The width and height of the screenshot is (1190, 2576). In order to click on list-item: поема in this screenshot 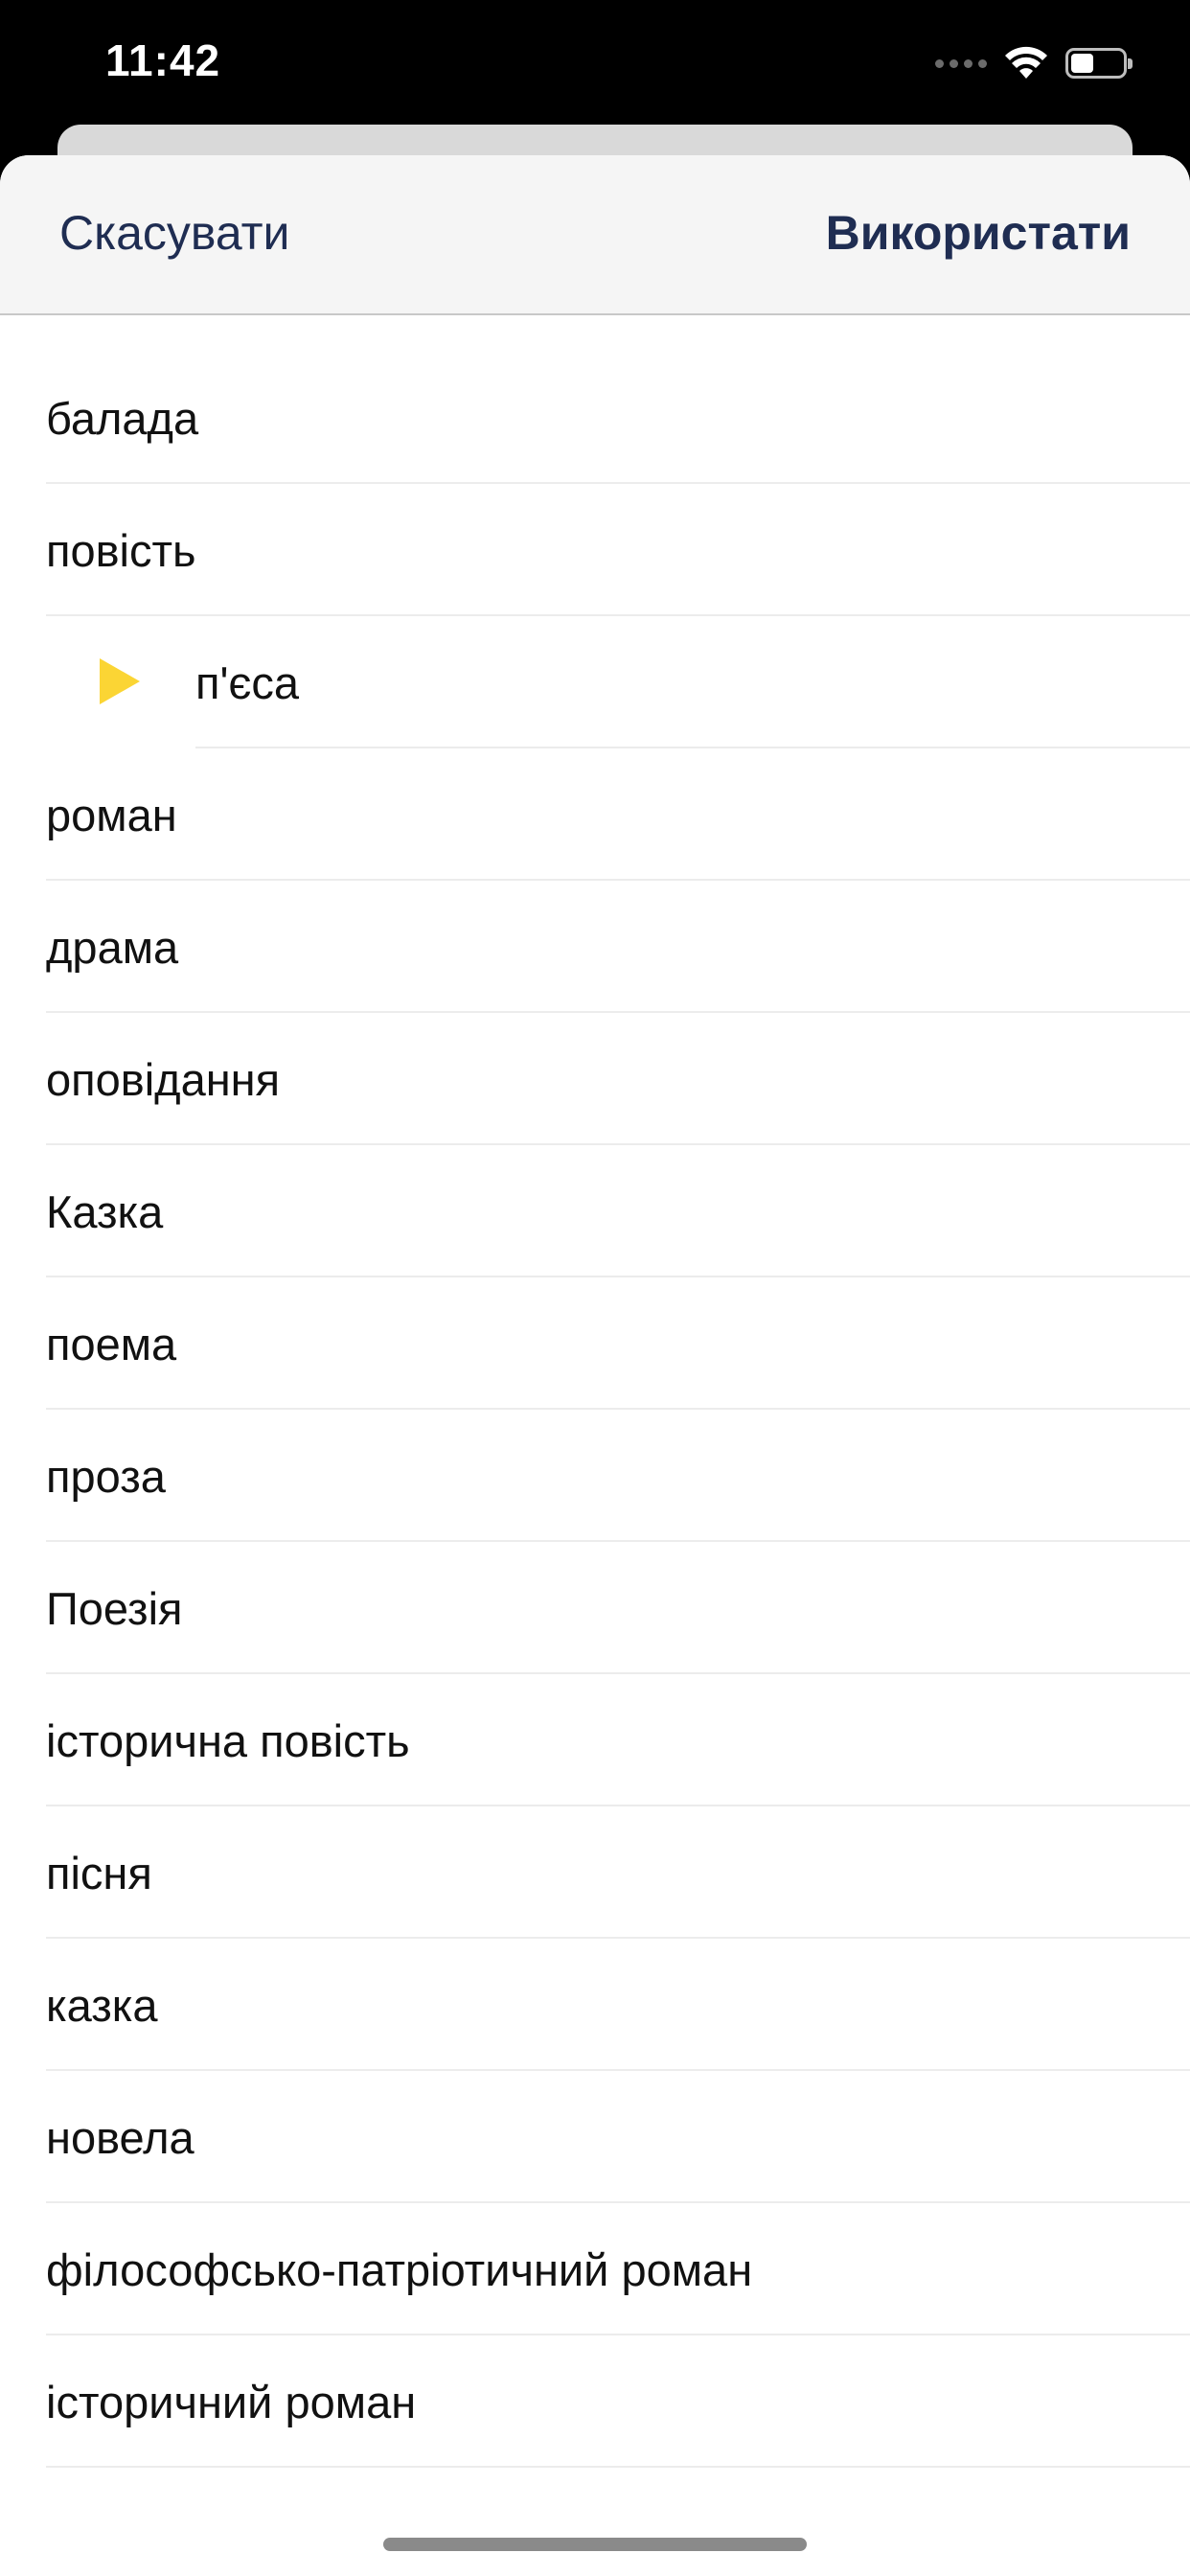, I will do `click(595, 1343)`.